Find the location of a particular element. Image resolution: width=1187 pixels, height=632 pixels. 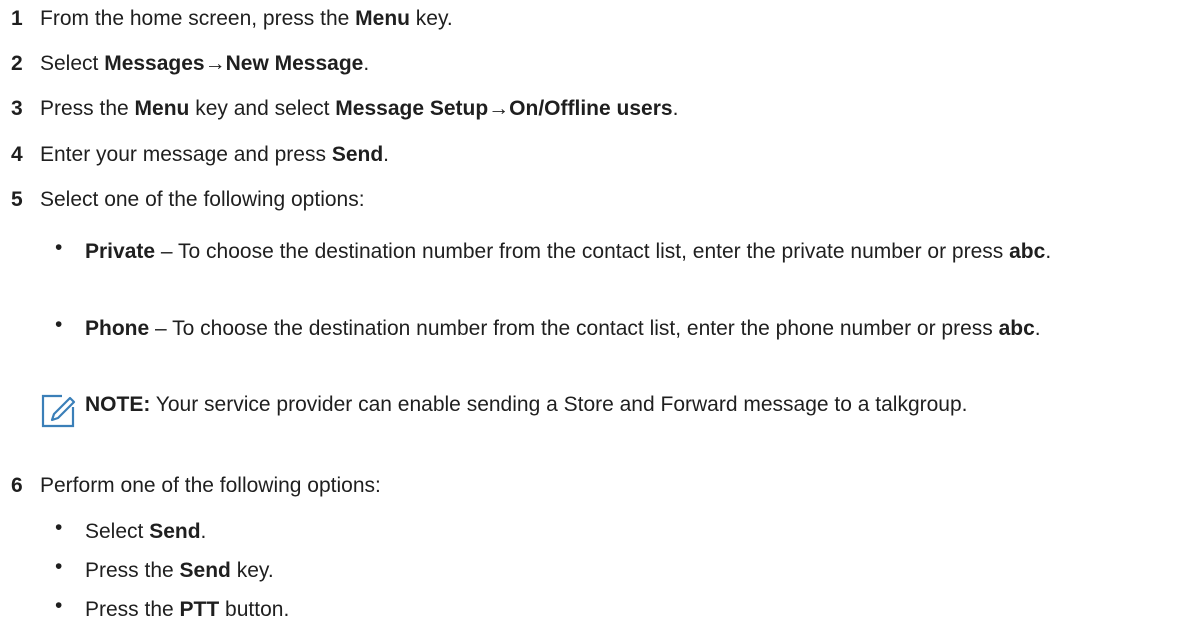

option-post: button. is located at coordinates (254, 609).